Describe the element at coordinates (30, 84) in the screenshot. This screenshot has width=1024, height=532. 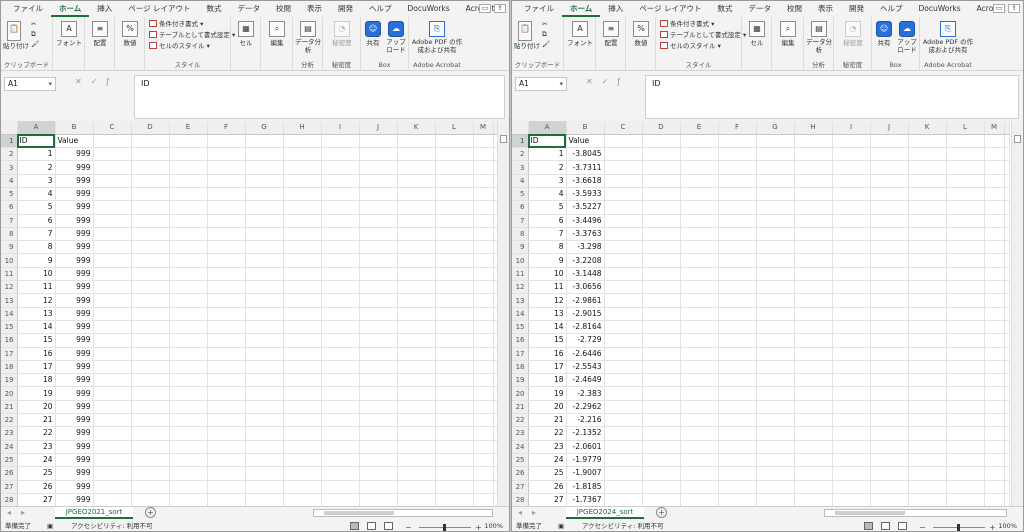
I see `name-box: A1` at that location.